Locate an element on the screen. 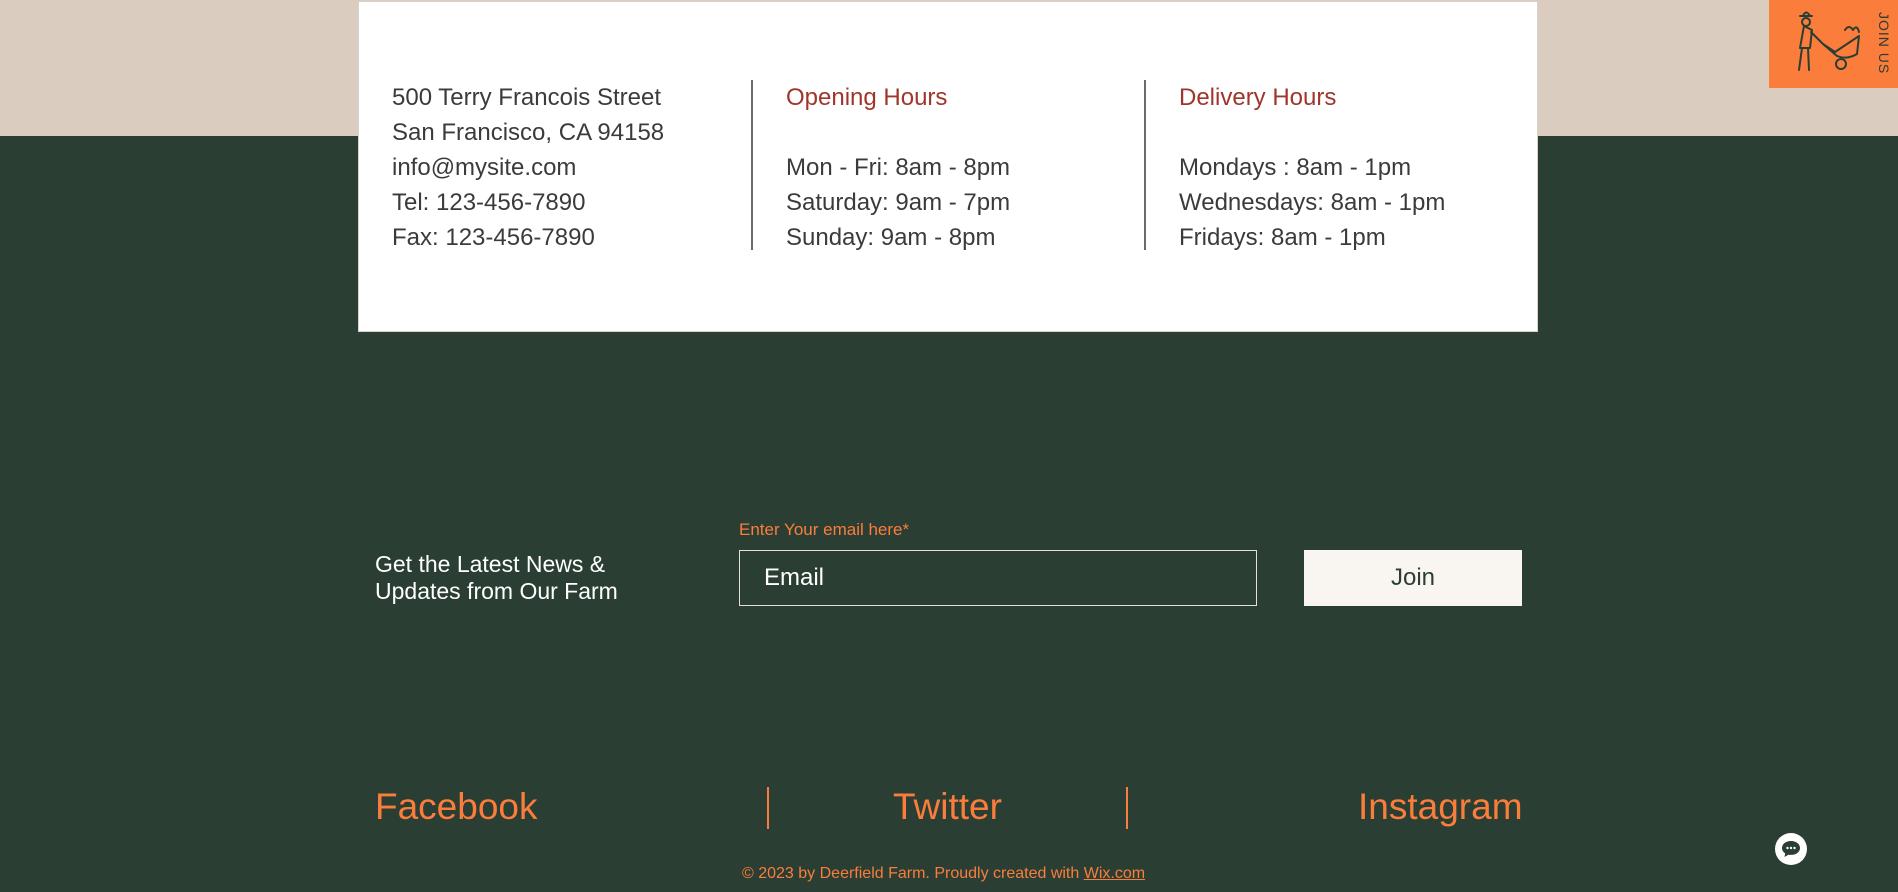  join-button: Join is located at coordinates (1413, 578).